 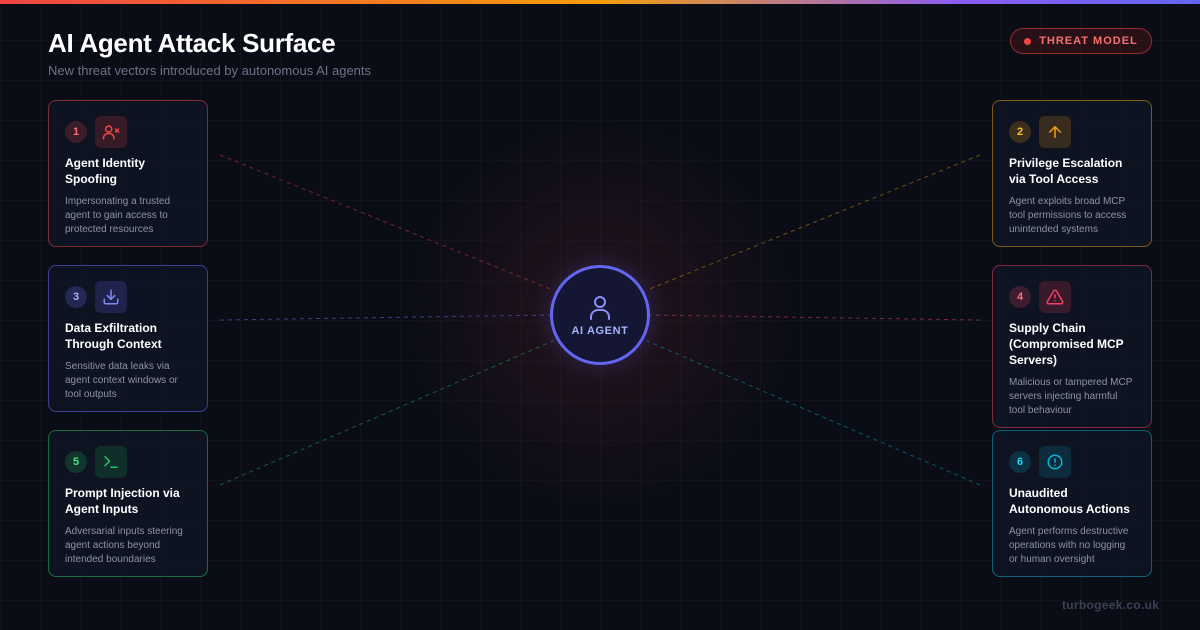 What do you see at coordinates (1055, 132) in the screenshot?
I see `arrow-up-icon` at bounding box center [1055, 132].